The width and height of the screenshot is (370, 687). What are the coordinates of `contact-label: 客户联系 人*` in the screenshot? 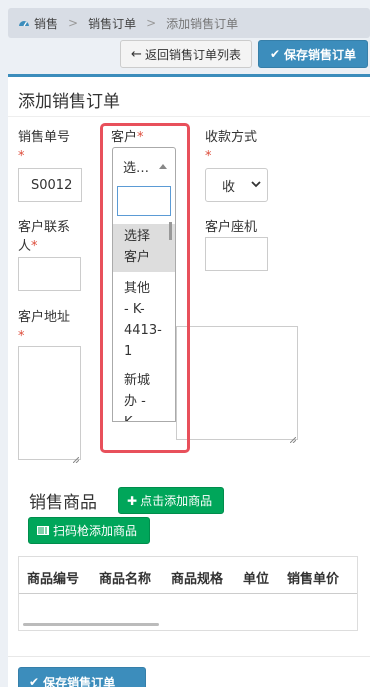 It's located at (44, 237).